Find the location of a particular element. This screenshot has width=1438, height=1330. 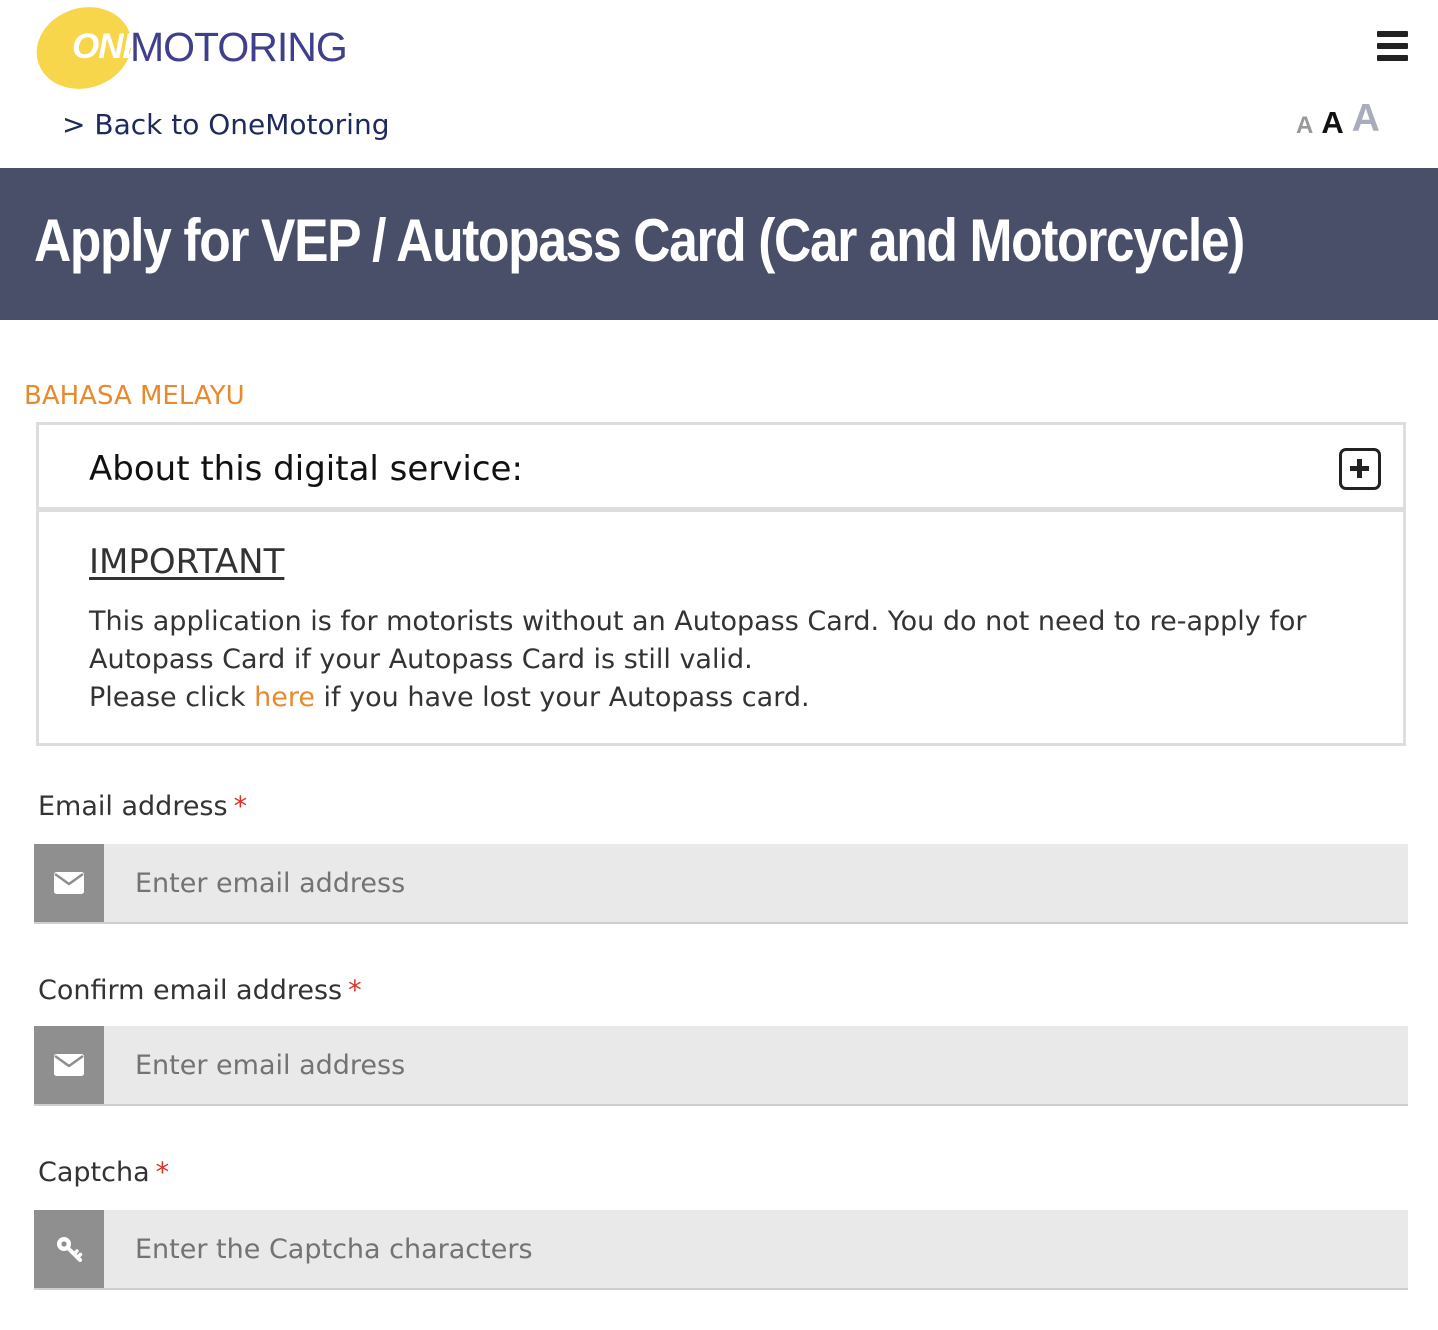

captcha-input is located at coordinates (756, 1249).